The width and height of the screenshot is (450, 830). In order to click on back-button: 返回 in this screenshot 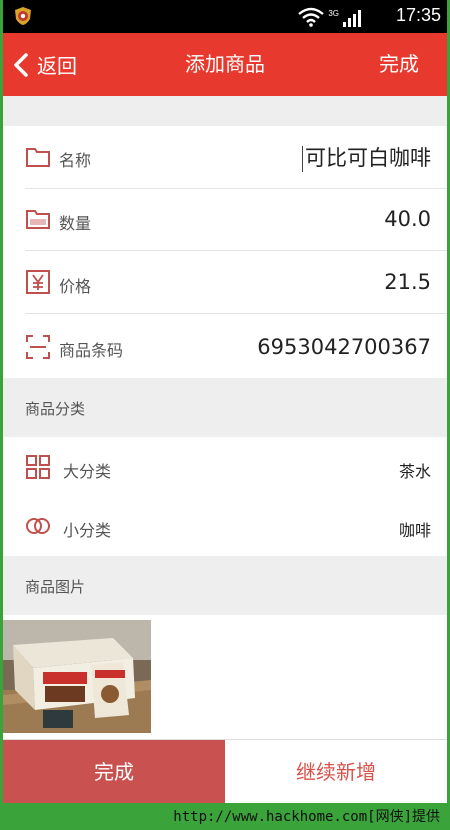, I will do `click(45, 64)`.